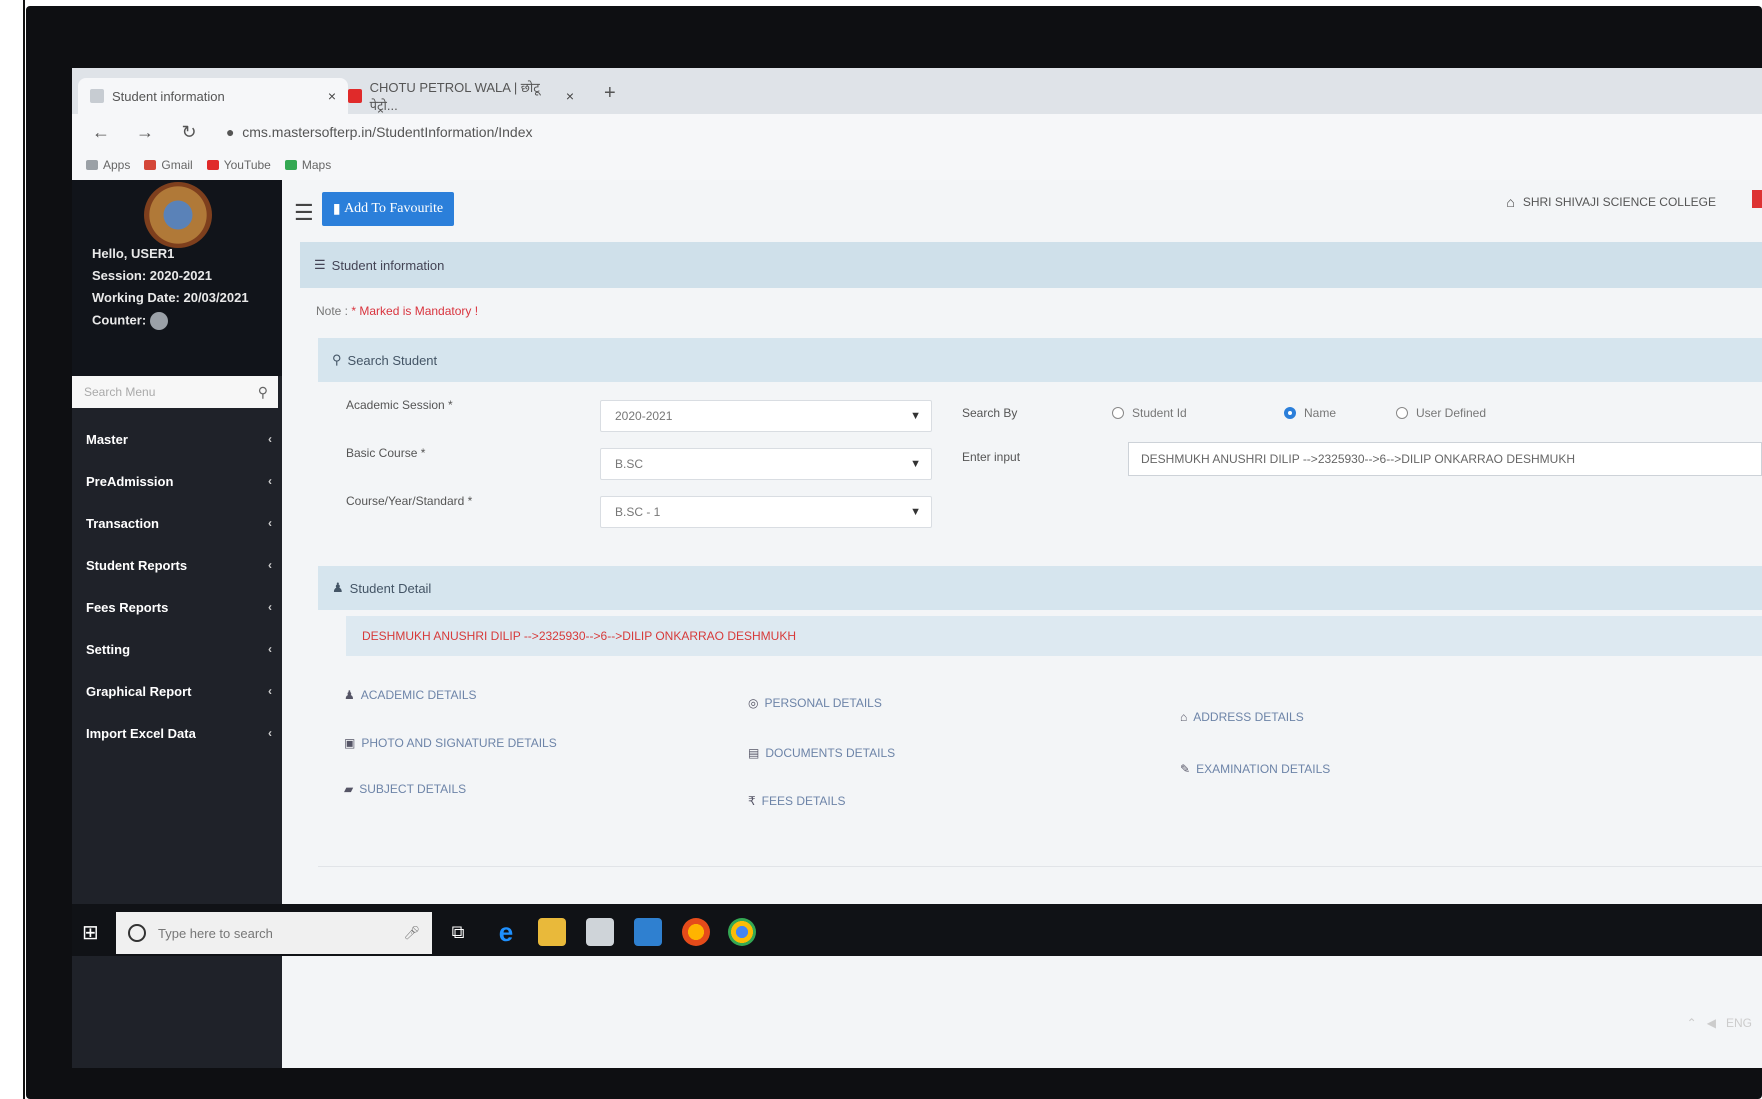 The height and width of the screenshot is (1099, 1762). Describe the element at coordinates (238, 165) in the screenshot. I see `bookmark-youtube: YouTube` at that location.